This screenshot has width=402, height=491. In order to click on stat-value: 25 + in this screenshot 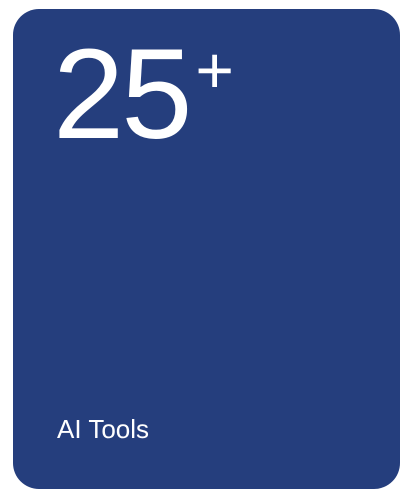, I will do `click(143, 95)`.